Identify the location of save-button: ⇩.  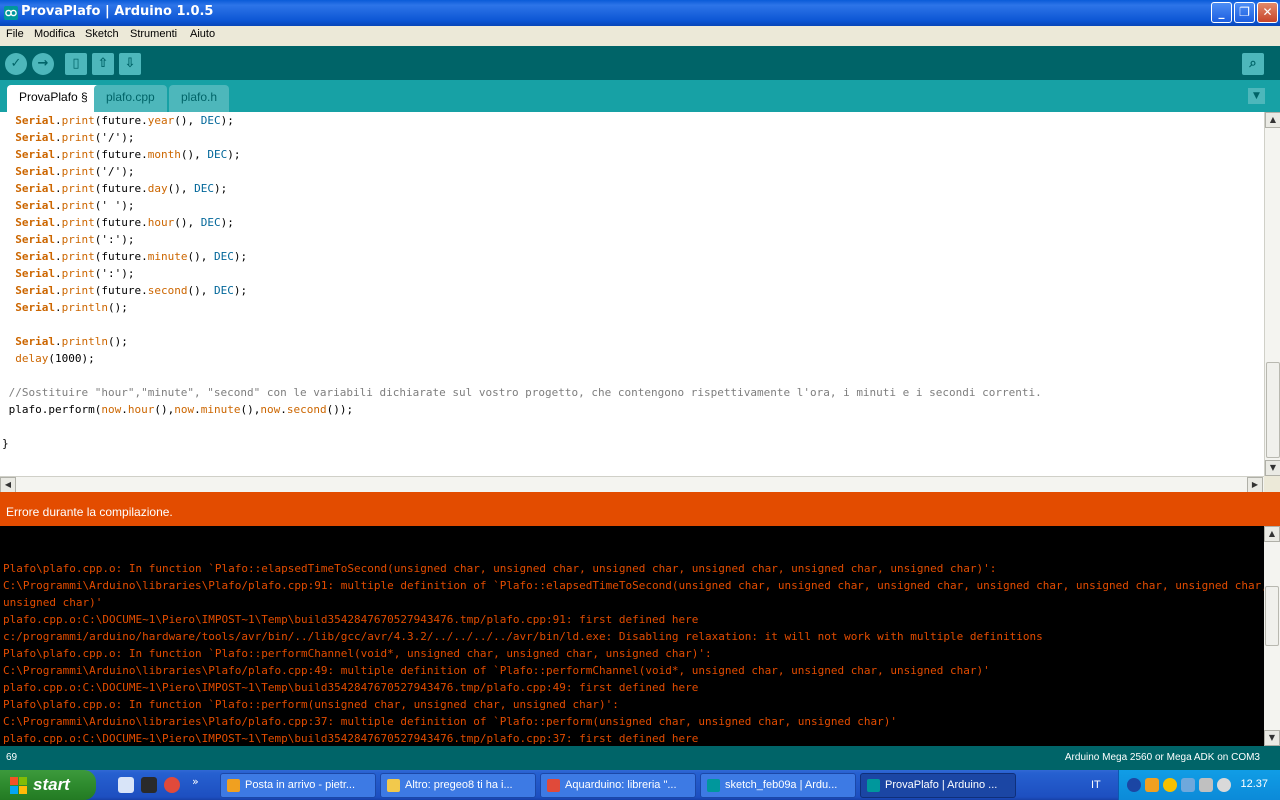
(130, 64).